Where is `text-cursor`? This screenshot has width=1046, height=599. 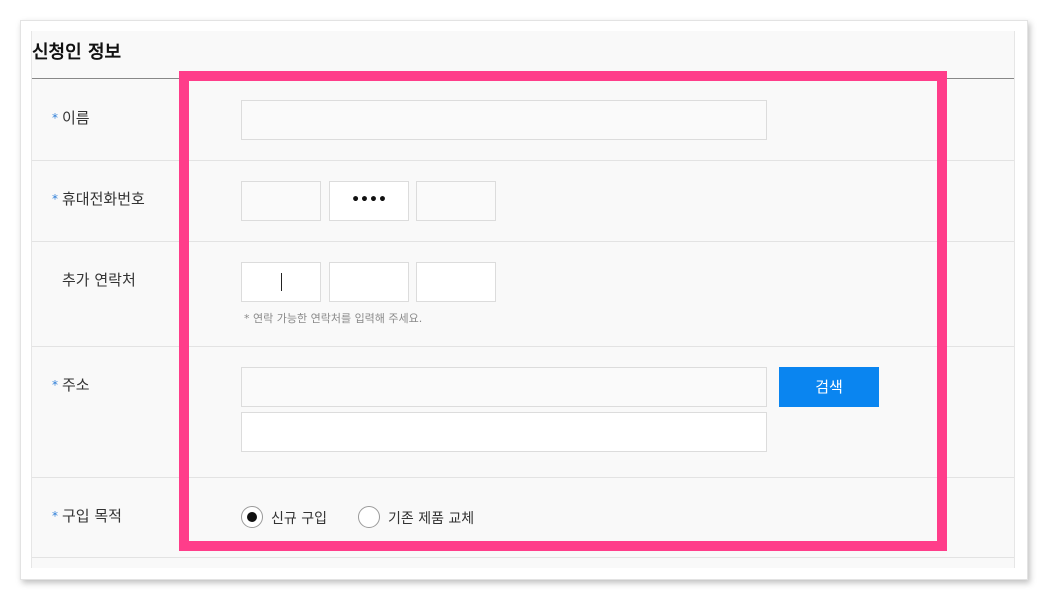
text-cursor is located at coordinates (281, 282).